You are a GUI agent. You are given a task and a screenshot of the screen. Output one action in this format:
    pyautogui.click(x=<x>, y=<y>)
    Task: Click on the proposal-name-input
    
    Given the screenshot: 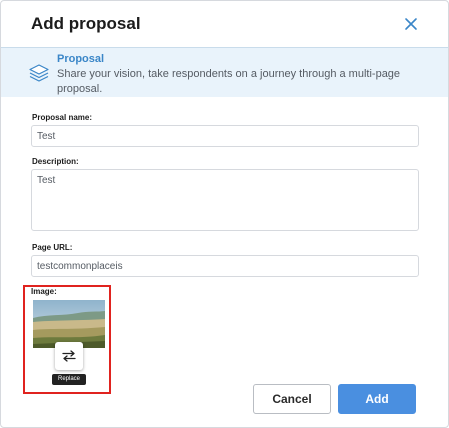 What is the action you would take?
    pyautogui.click(x=225, y=136)
    